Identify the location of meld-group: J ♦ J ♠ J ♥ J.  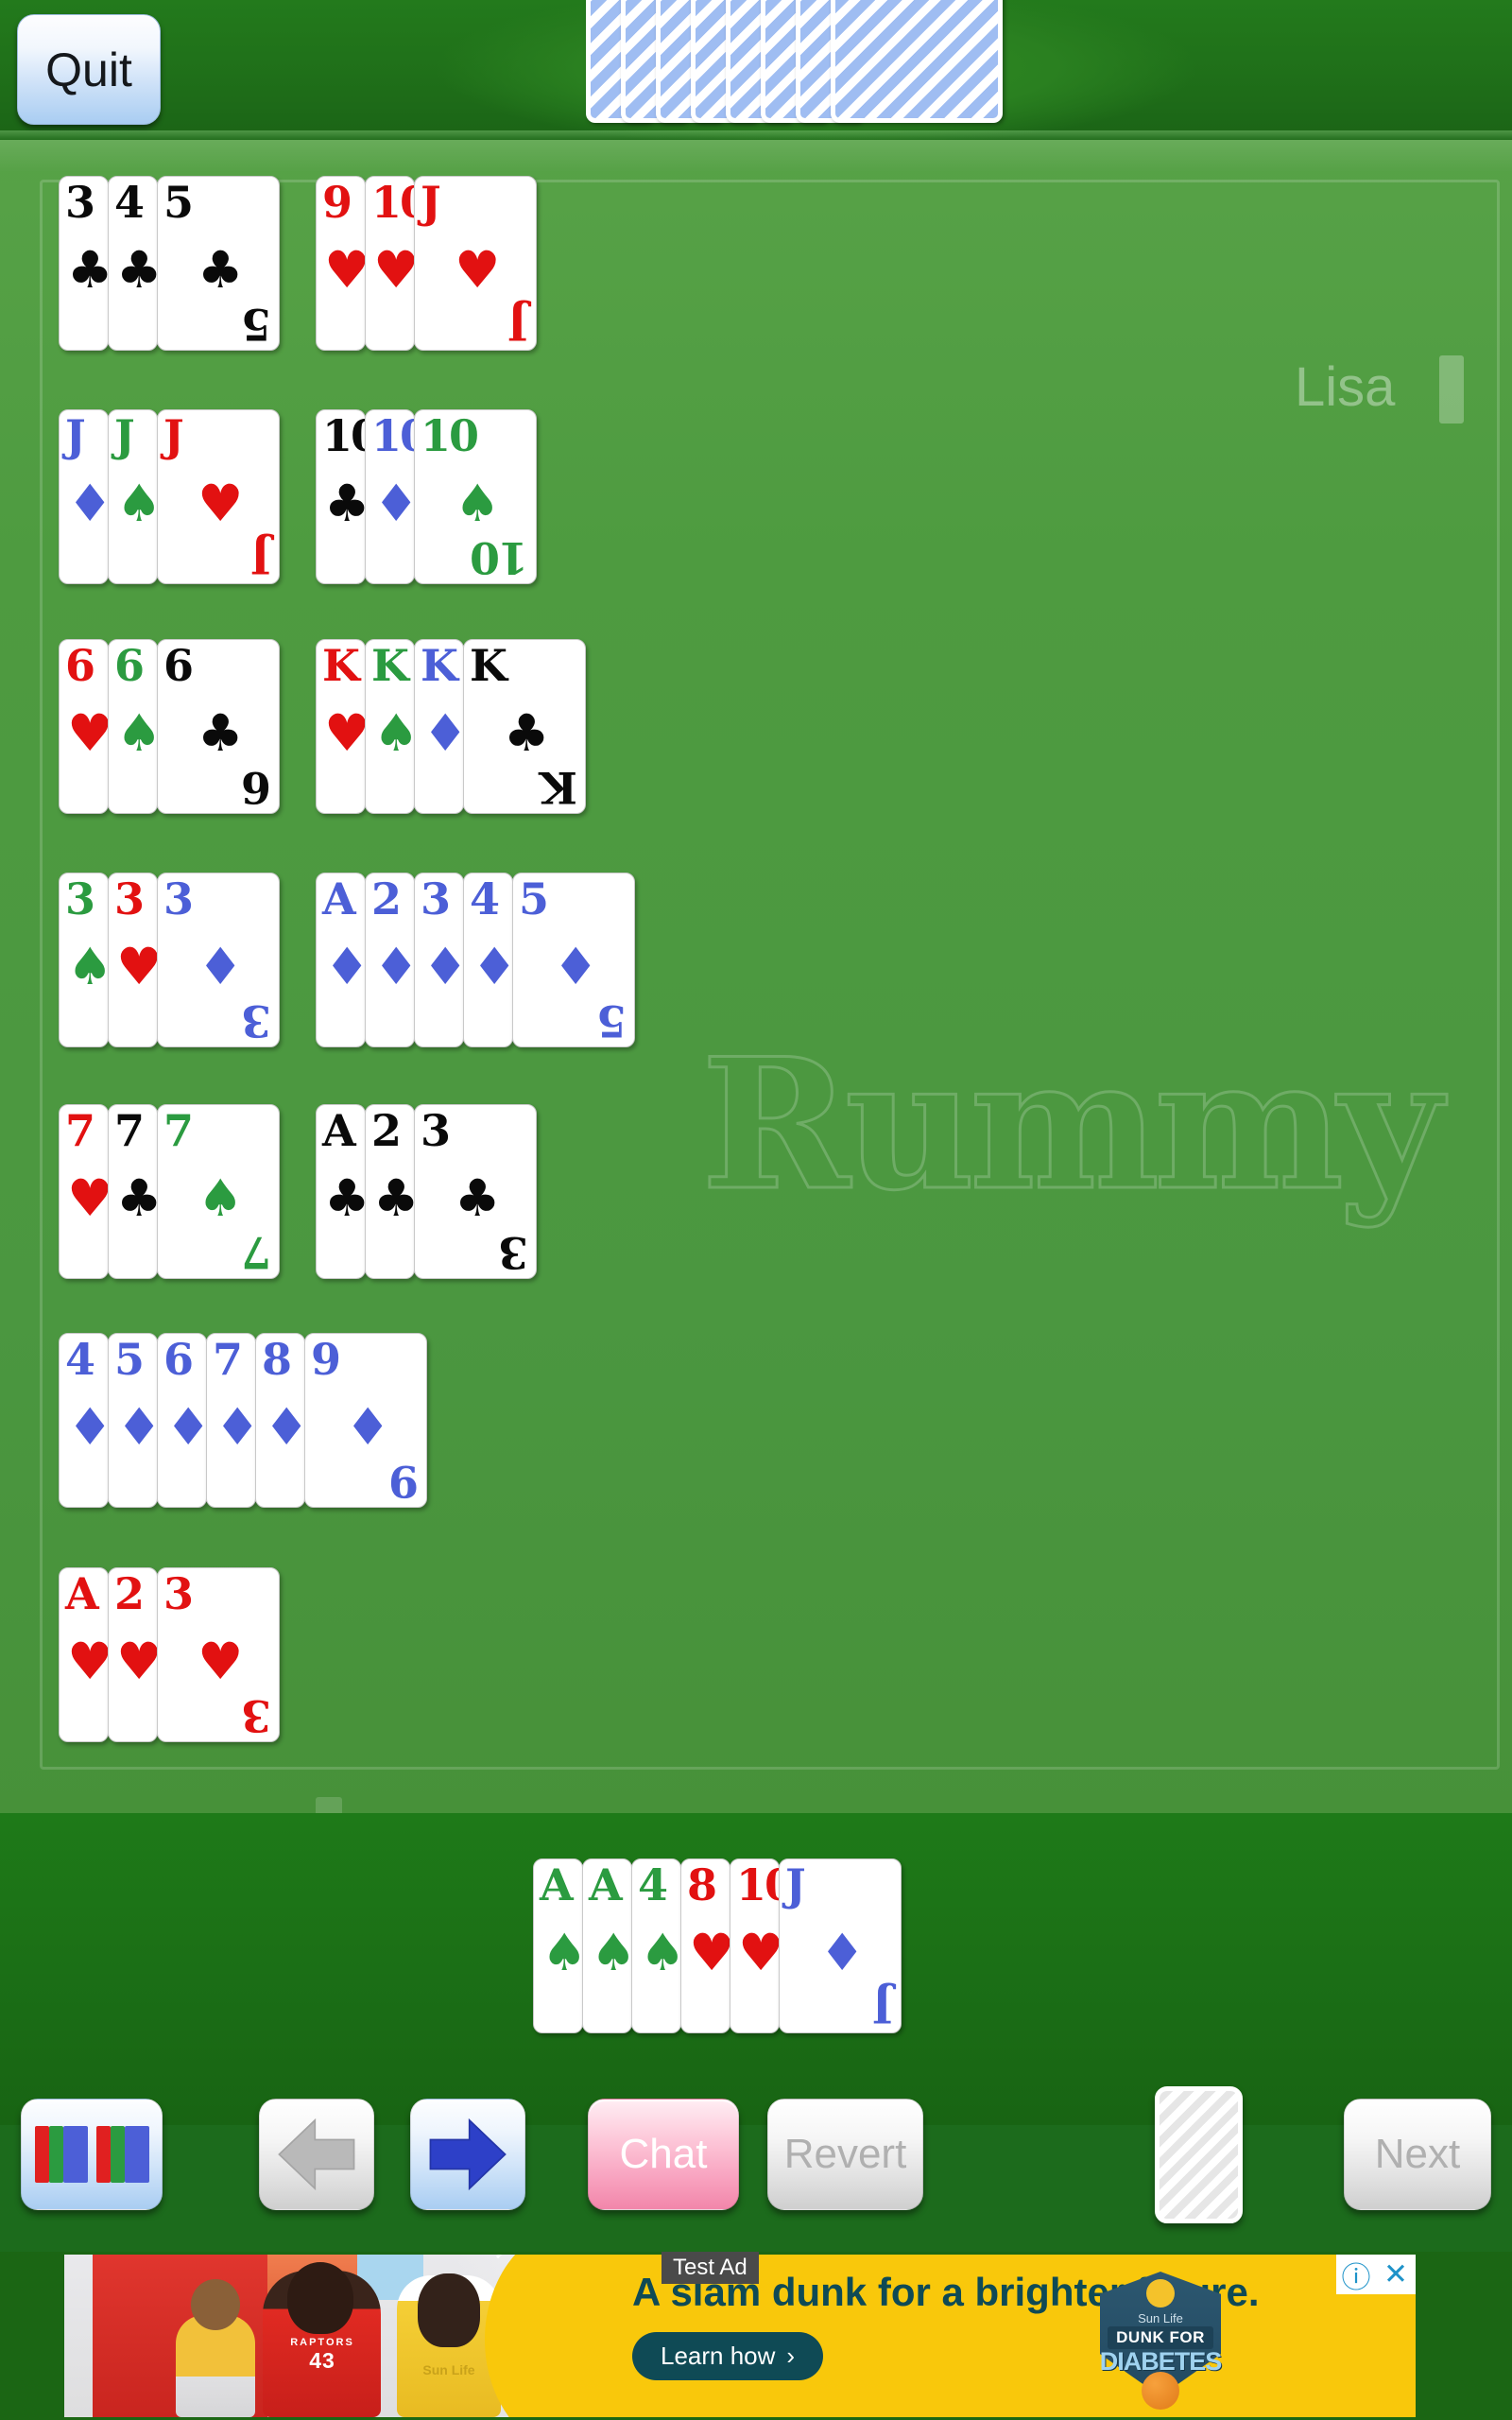
(169, 497).